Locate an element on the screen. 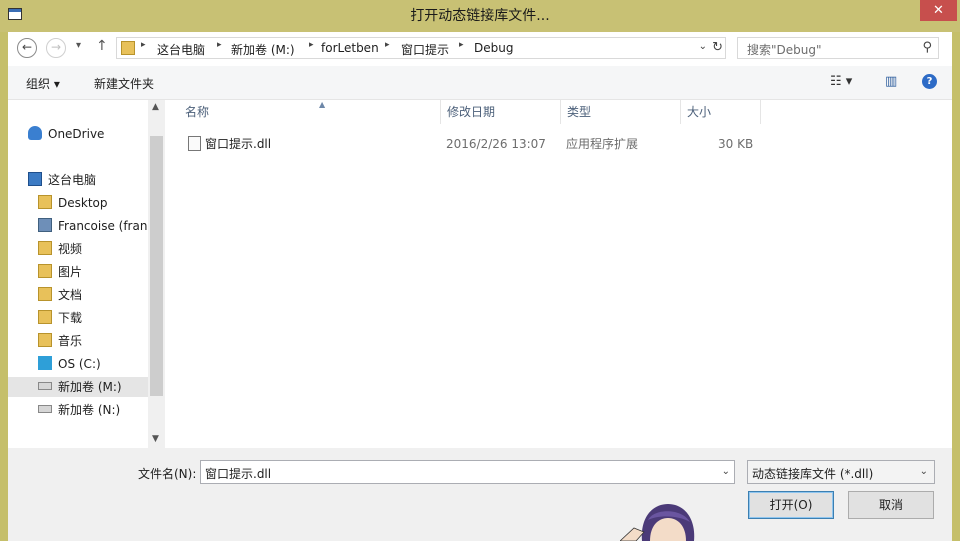  sidebar-item-label: 新加卷 (M:) is located at coordinates (90, 387).